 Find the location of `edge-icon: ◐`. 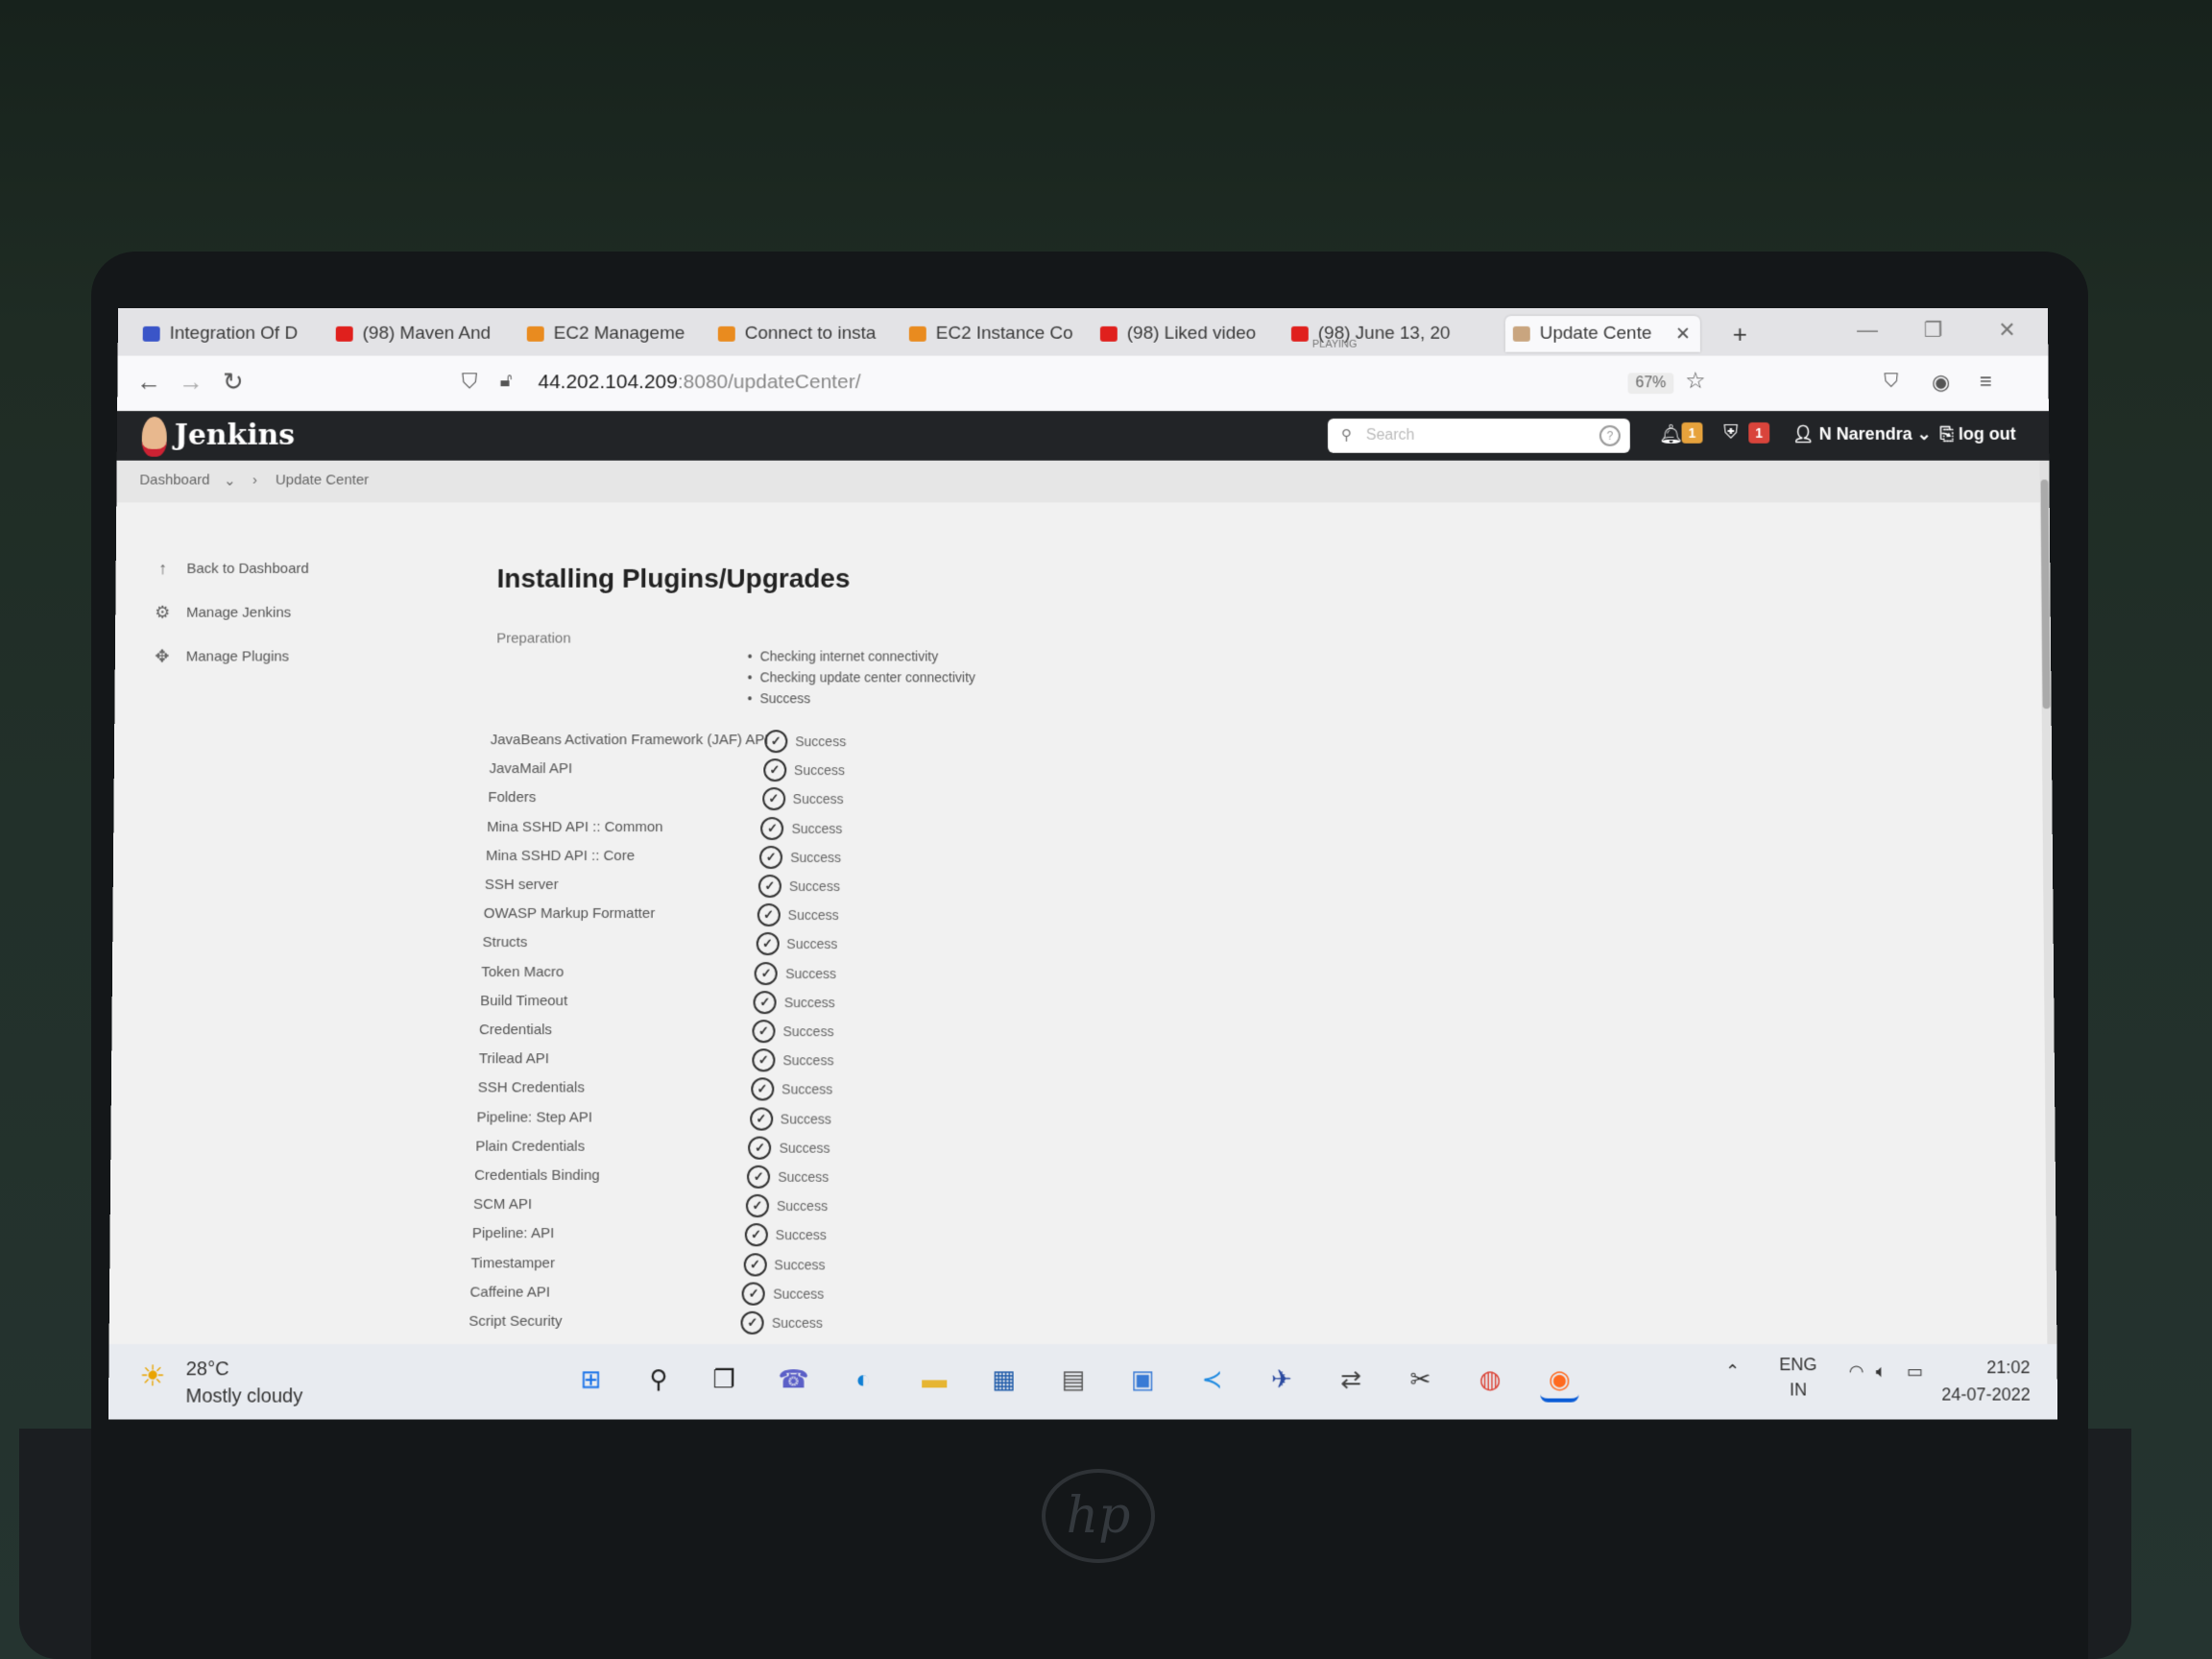

edge-icon: ◐ is located at coordinates (863, 1378).